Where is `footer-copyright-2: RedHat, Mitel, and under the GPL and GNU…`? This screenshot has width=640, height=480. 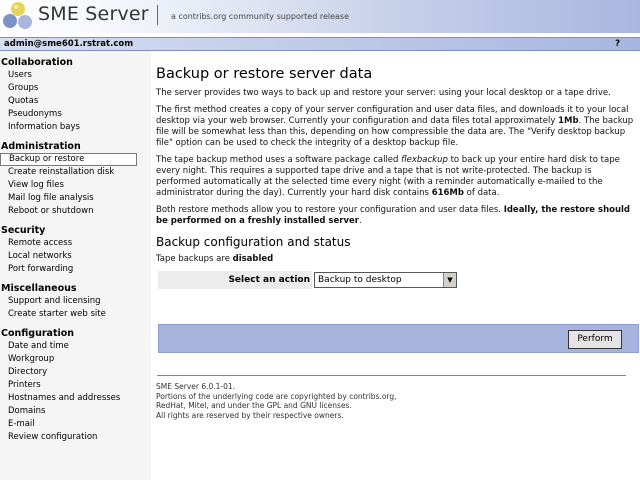 footer-copyright-2: RedHat, Mitel, and under the GPL and GNU… is located at coordinates (254, 405).